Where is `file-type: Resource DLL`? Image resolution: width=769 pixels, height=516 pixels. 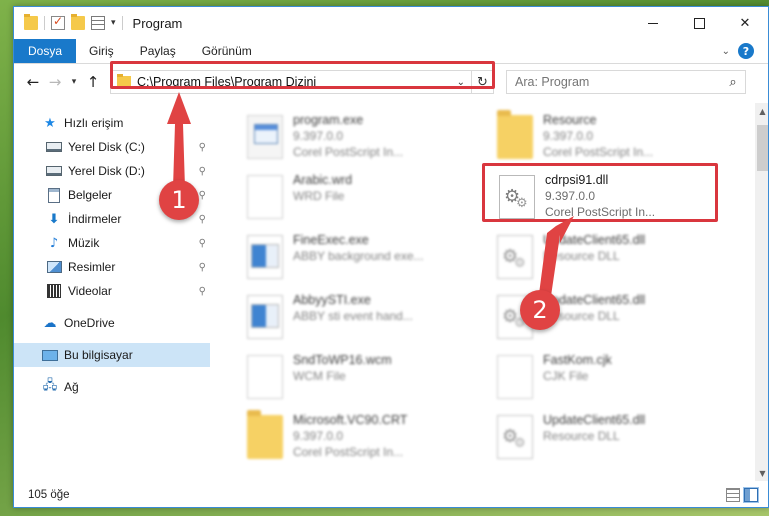 file-type: Resource DLL is located at coordinates (581, 256).